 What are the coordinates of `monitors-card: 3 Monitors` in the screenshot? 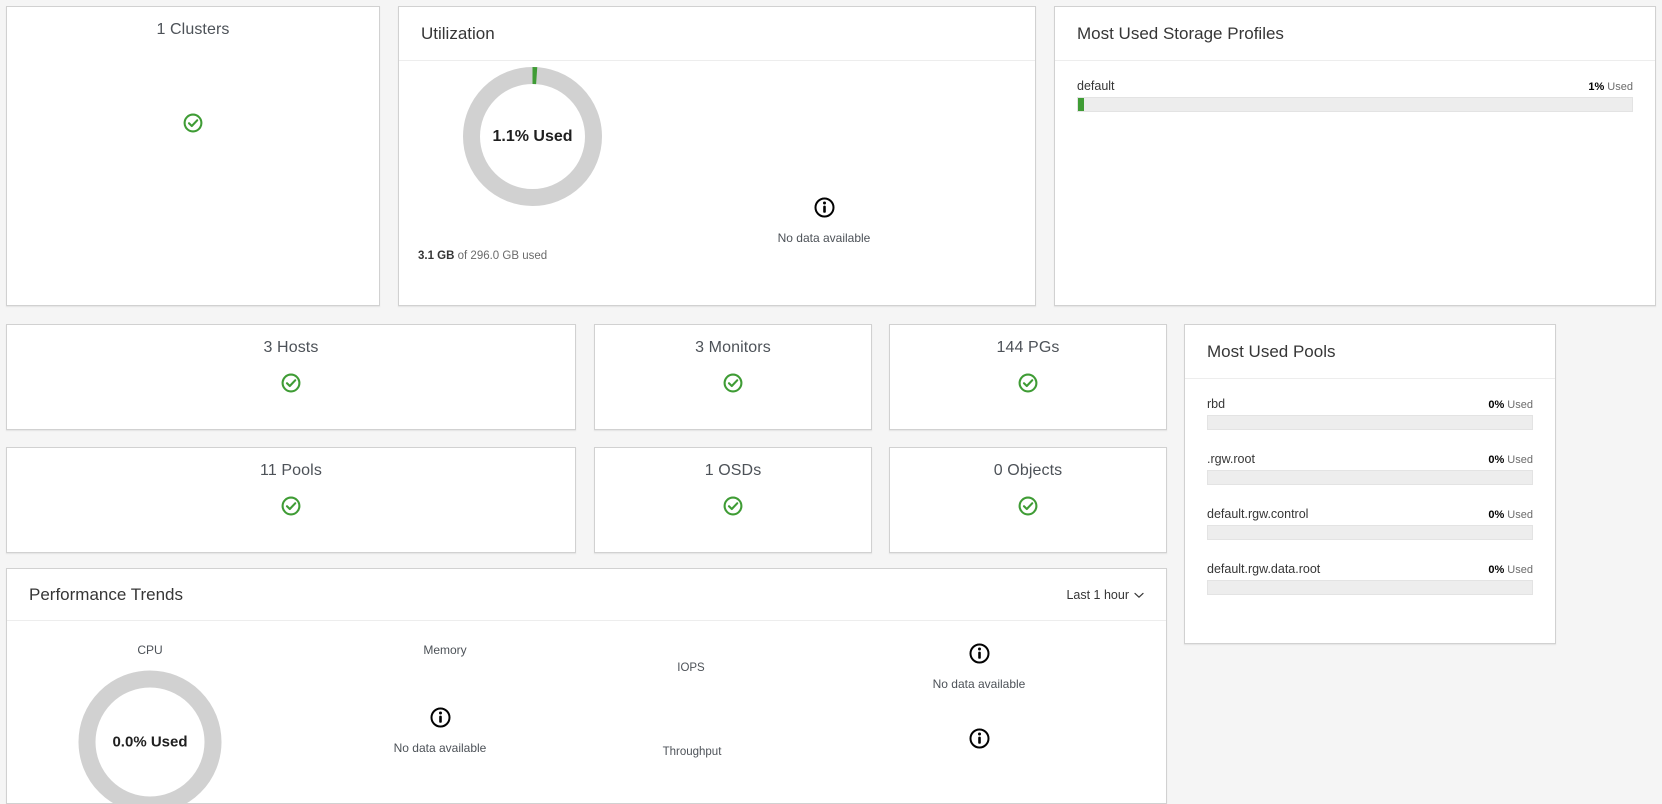 It's located at (733, 377).